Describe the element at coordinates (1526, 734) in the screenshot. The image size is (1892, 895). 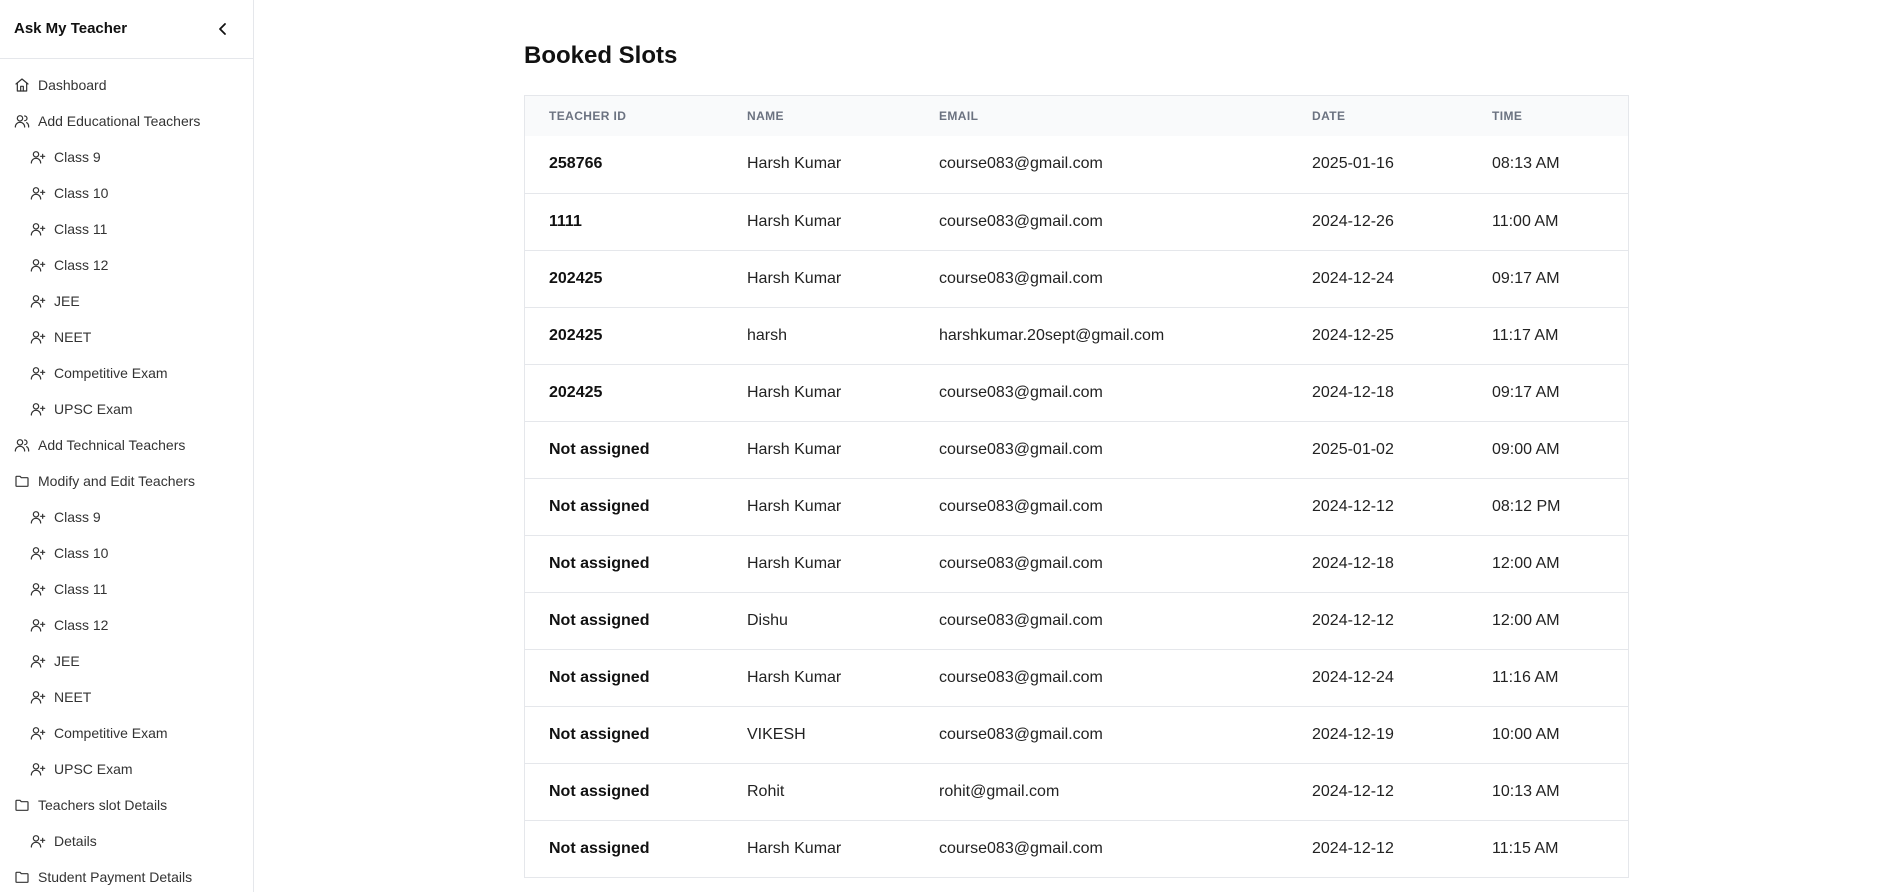
I see `time-cell: 10:00 AM` at that location.